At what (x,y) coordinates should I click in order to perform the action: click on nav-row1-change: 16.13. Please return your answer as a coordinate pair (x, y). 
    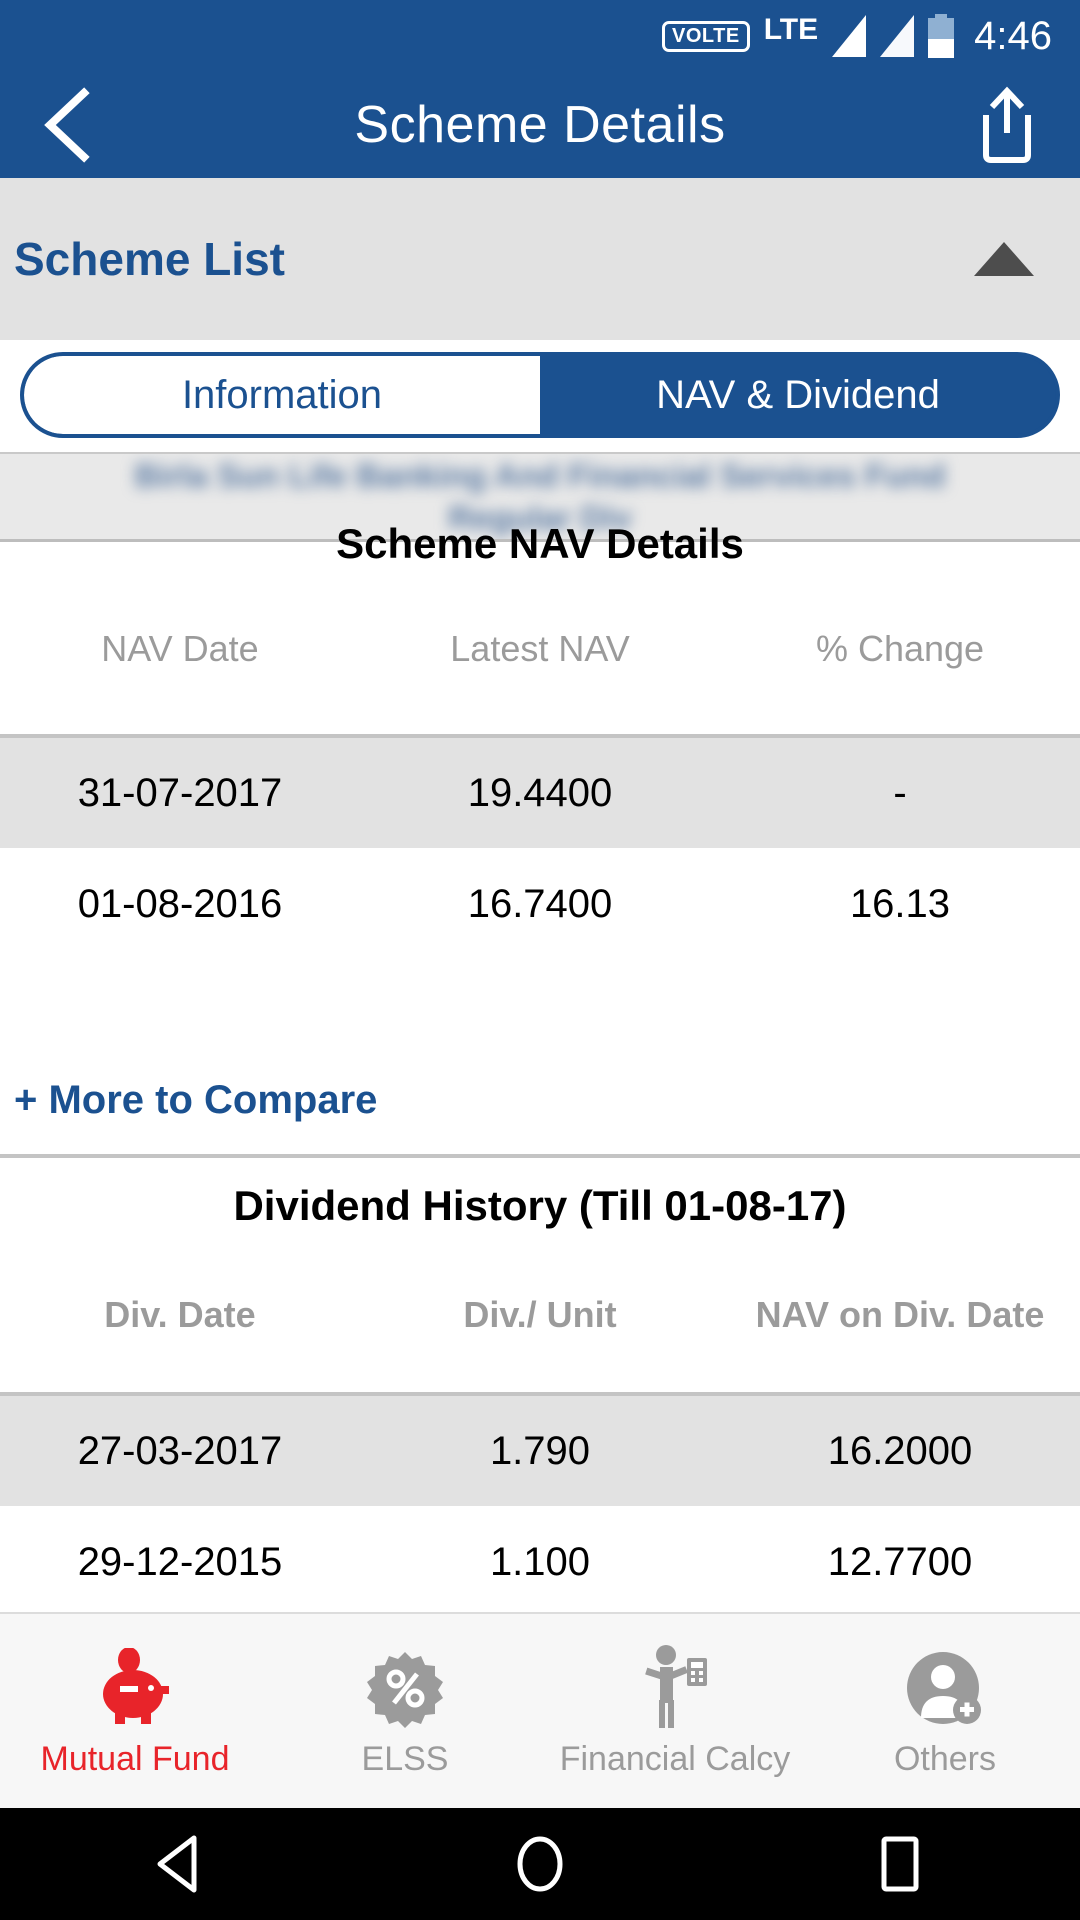
    Looking at the image, I should click on (900, 903).